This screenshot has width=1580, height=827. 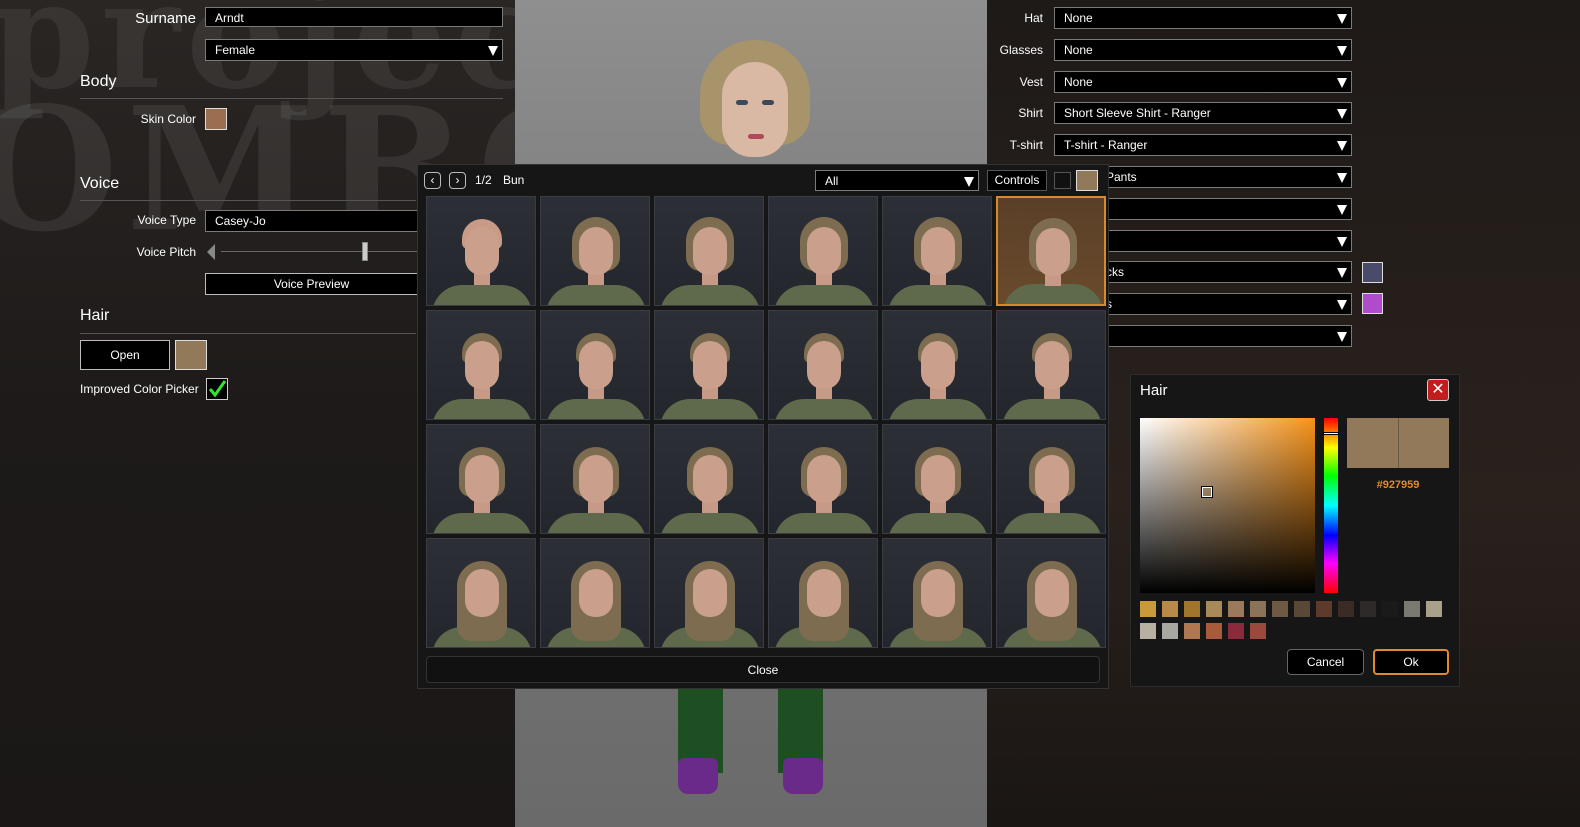 What do you see at coordinates (1017, 180) in the screenshot?
I see `controls-button: Controls` at bounding box center [1017, 180].